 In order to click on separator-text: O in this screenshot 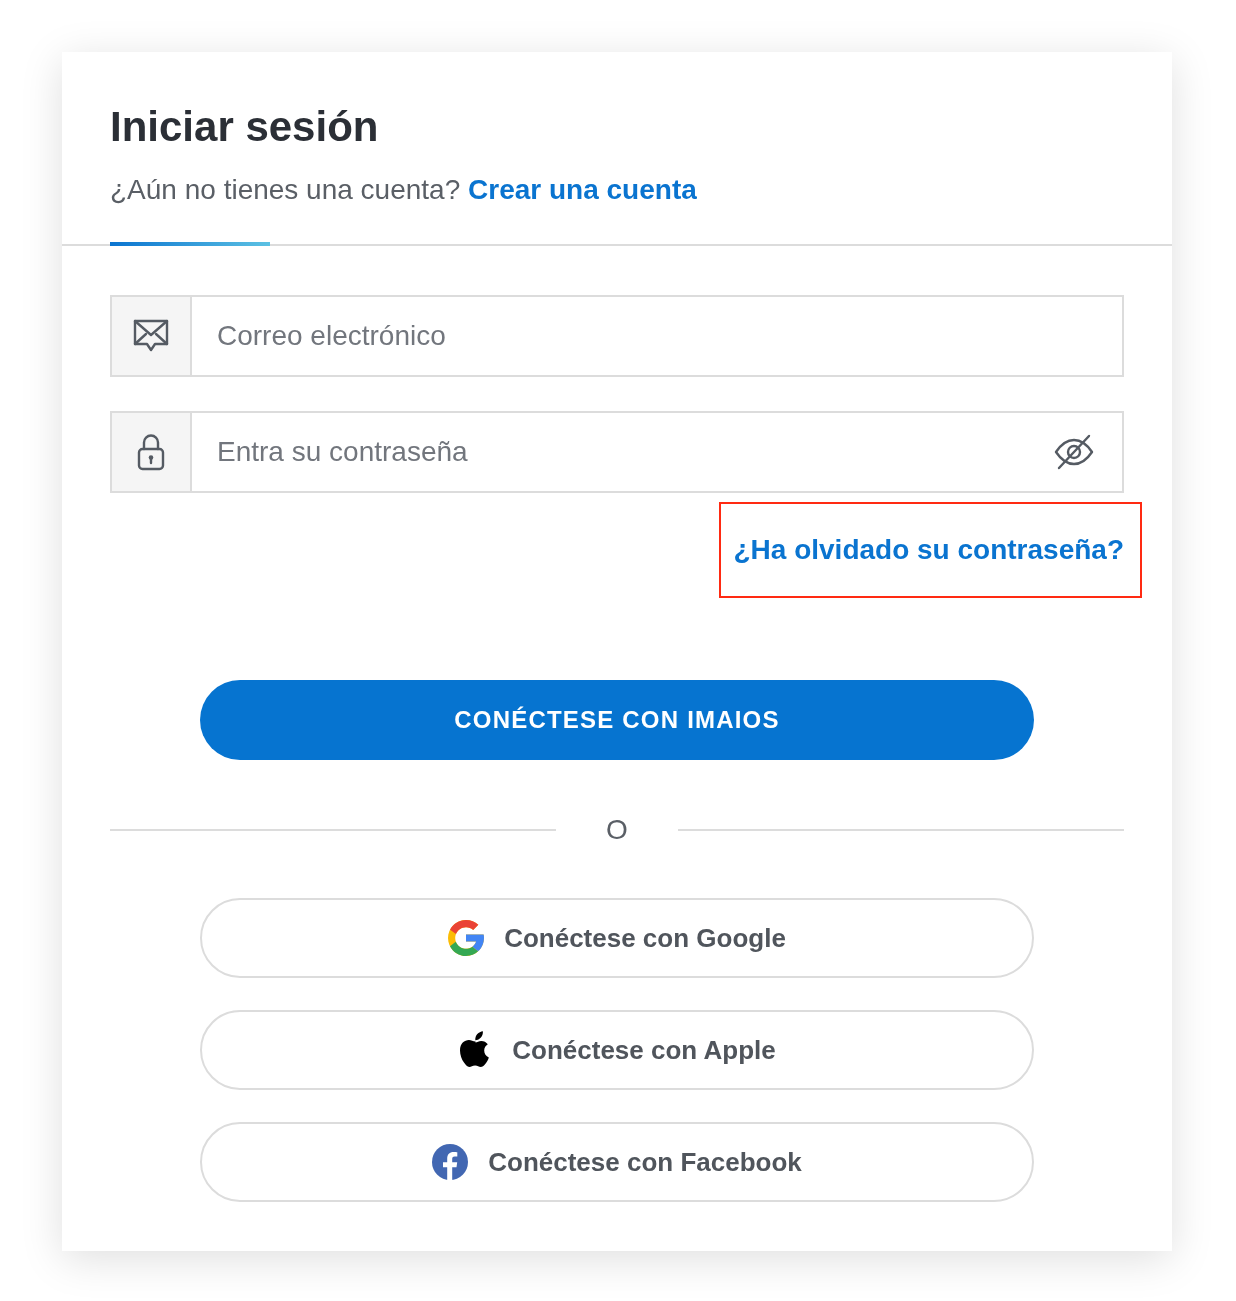, I will do `click(617, 830)`.